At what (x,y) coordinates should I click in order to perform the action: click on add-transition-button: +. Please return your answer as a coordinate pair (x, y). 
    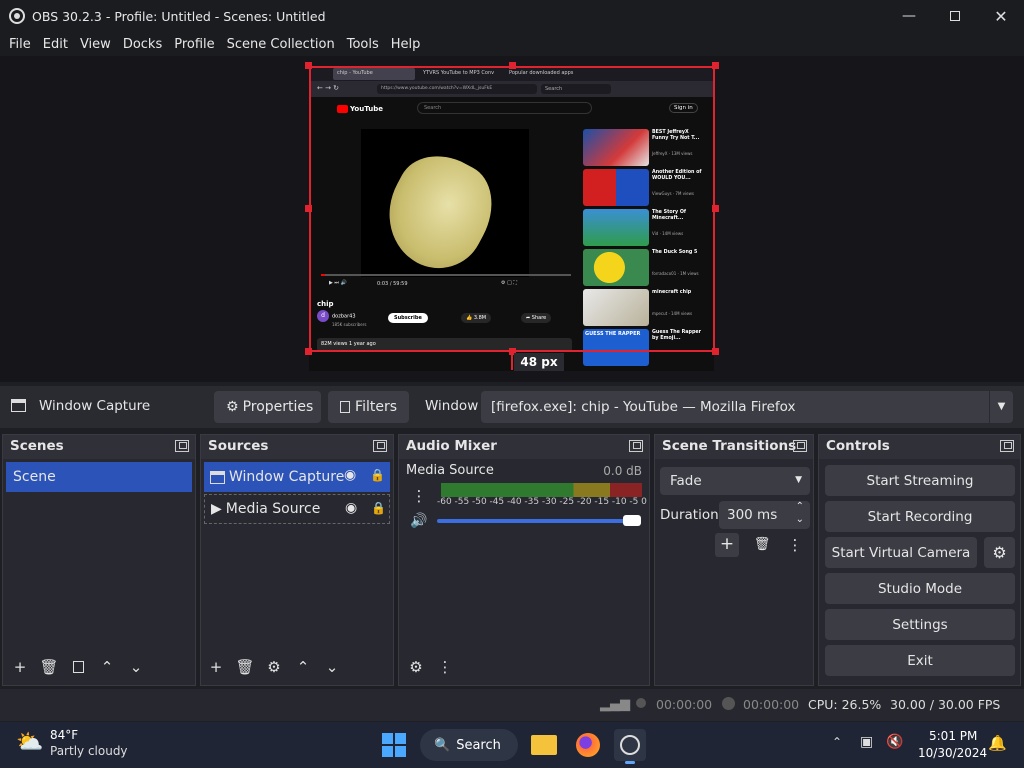
    Looking at the image, I should click on (727, 545).